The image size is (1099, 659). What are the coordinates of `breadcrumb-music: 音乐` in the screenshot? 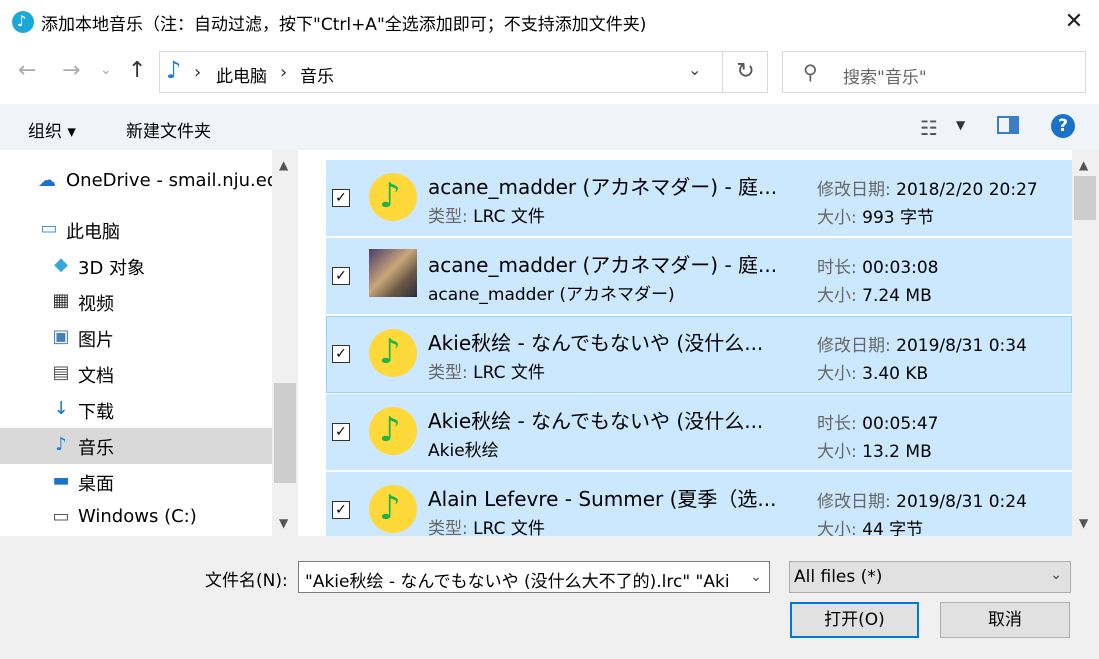 It's located at (317, 74).